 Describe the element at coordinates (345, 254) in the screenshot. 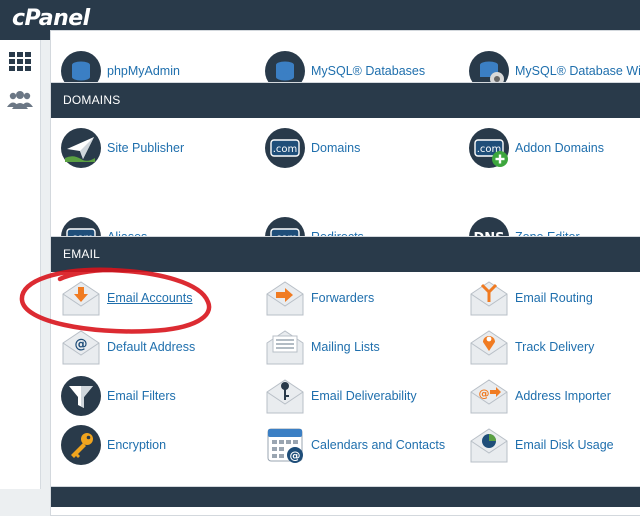

I see `email-panel-title: EMAIL` at that location.